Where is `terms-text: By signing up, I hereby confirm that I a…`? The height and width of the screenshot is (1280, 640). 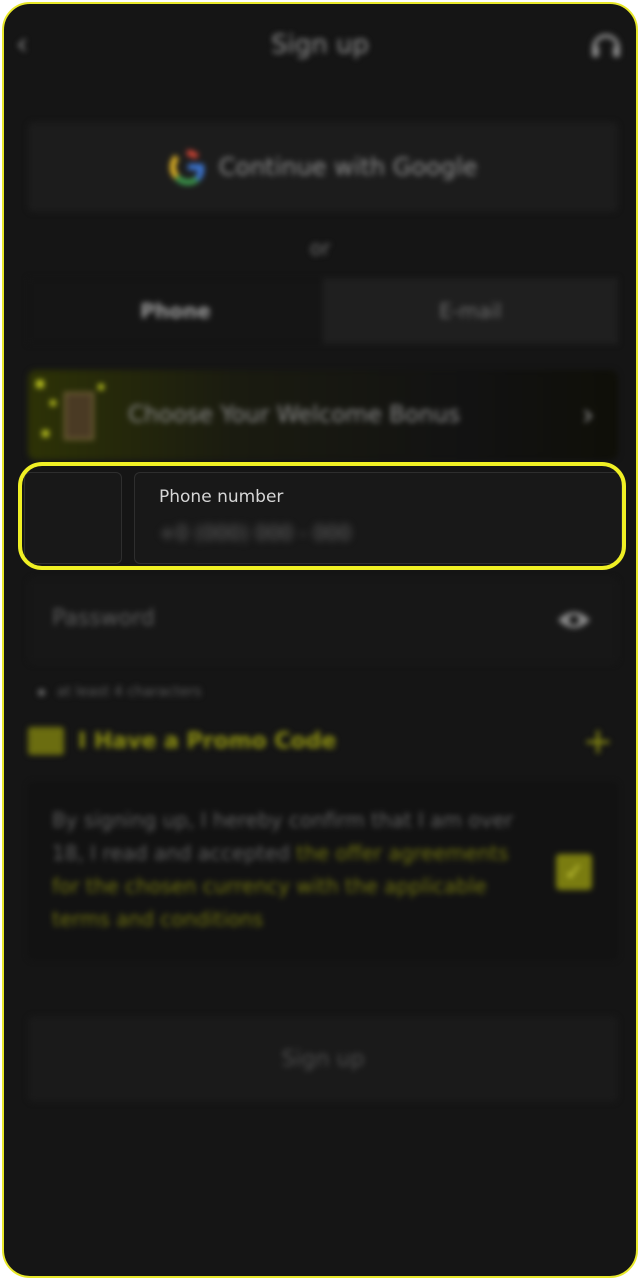 terms-text: By signing up, I hereby confirm that I a… is located at coordinates (297, 870).